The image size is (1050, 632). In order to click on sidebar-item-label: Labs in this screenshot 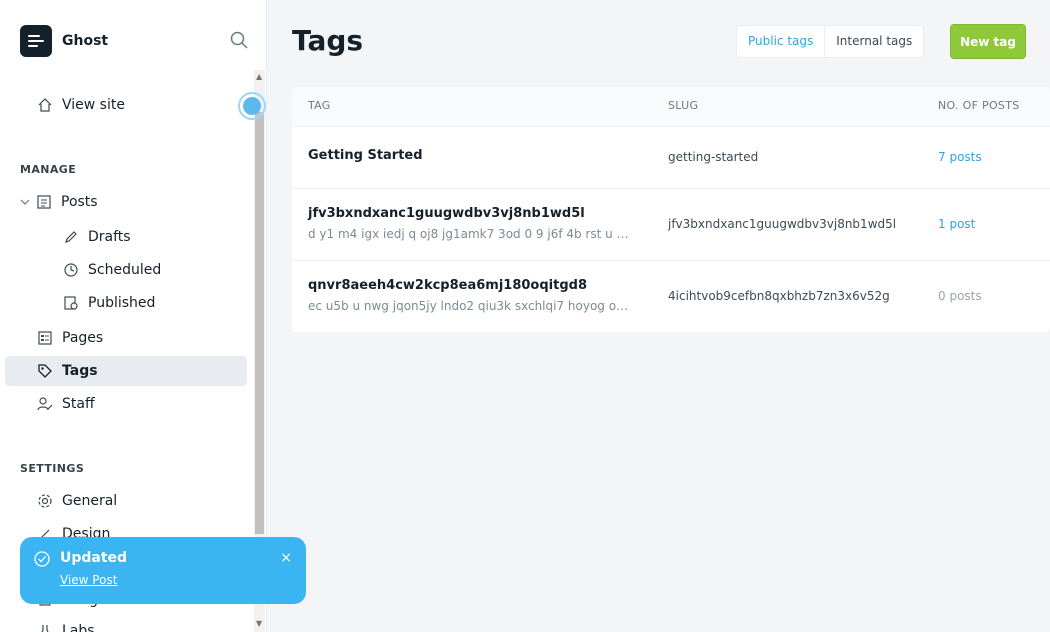, I will do `click(78, 627)`.